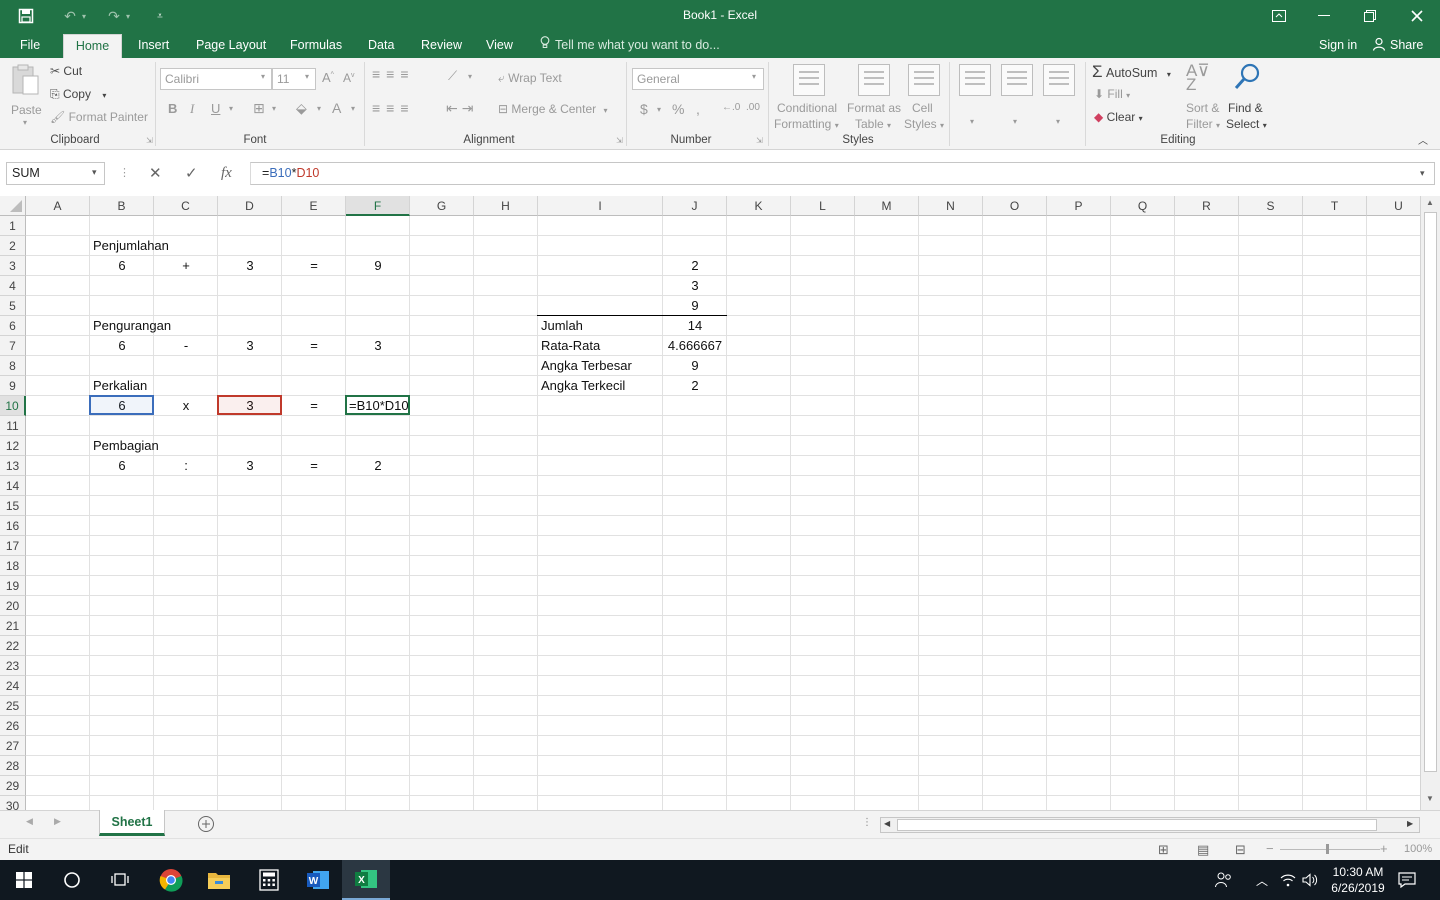 This screenshot has height=900, width=1440. What do you see at coordinates (269, 880) in the screenshot?
I see `calculator-icon` at bounding box center [269, 880].